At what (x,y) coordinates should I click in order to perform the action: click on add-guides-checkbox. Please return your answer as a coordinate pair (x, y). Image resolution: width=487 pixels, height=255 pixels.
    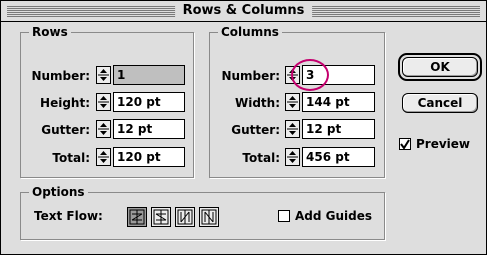
    Looking at the image, I should click on (284, 216).